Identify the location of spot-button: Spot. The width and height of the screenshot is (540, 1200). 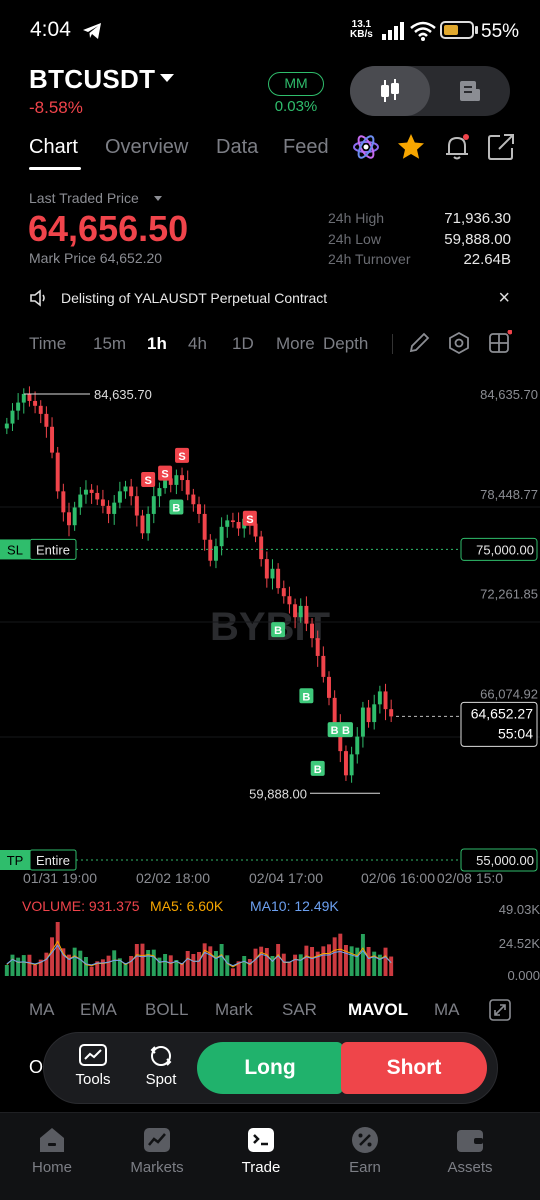
(161, 1065).